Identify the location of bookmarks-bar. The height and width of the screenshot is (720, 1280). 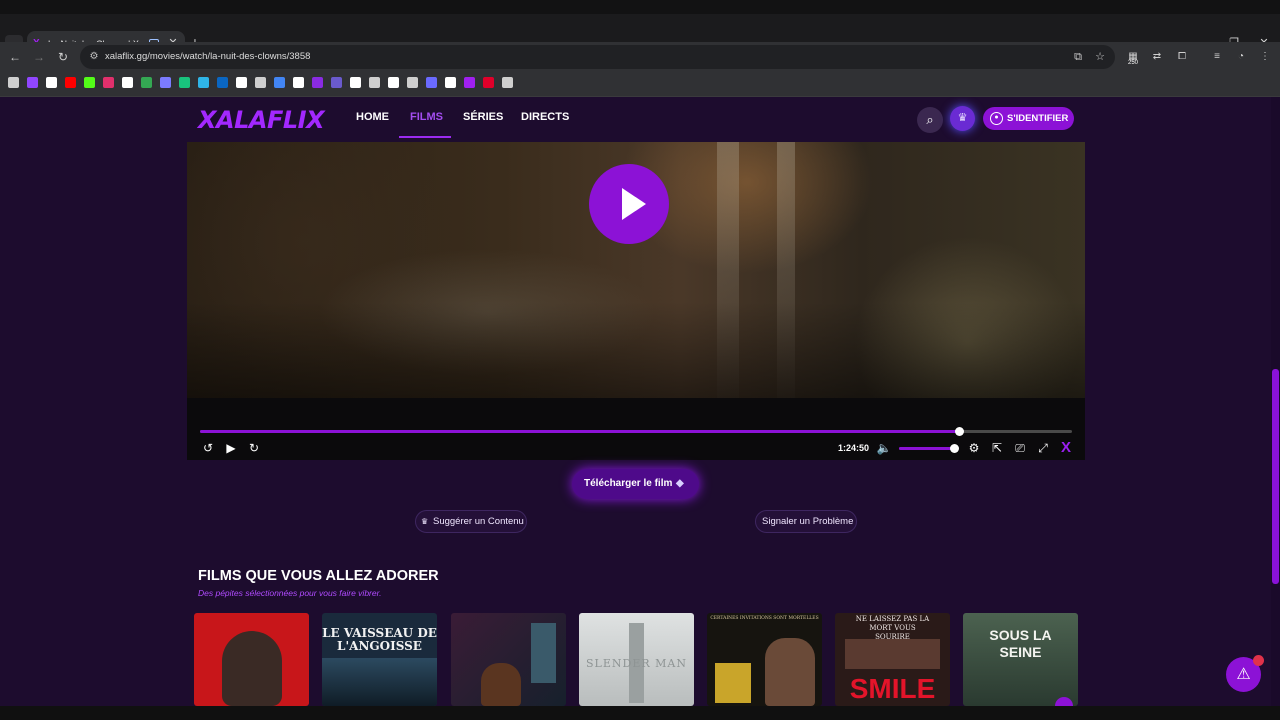
(640, 84).